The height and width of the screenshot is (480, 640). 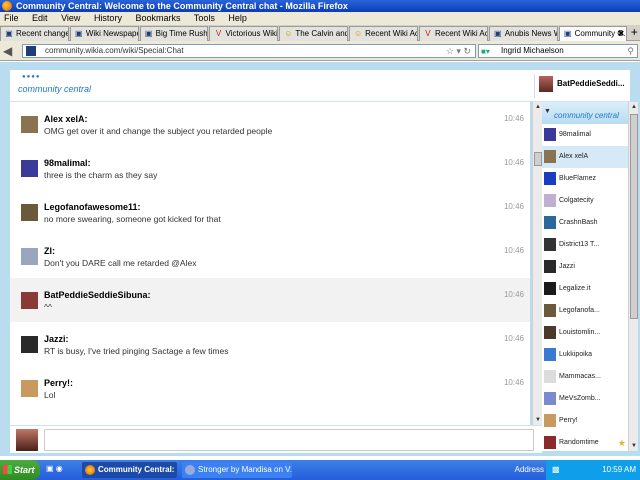 What do you see at coordinates (157, 18) in the screenshot?
I see `menu-bookmarks: Bookmarks` at bounding box center [157, 18].